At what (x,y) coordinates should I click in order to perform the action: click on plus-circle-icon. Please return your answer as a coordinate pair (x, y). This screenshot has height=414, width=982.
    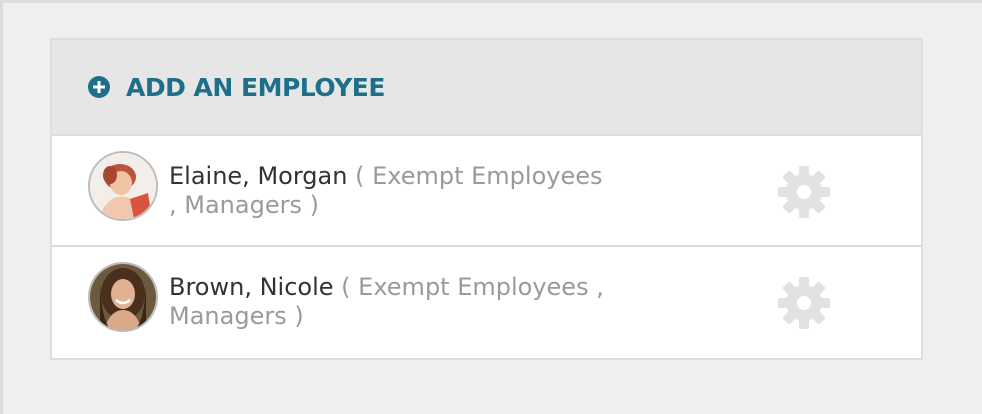
    Looking at the image, I should click on (99, 87).